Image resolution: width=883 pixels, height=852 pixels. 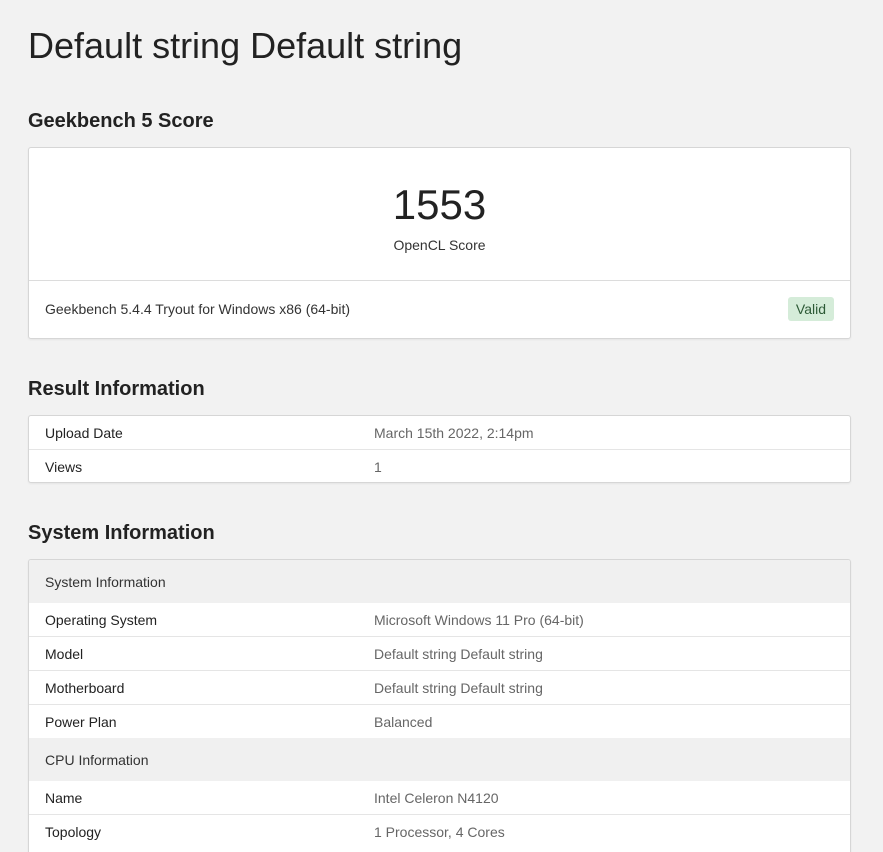 I want to click on table-row: Views 1, so click(x=439, y=465).